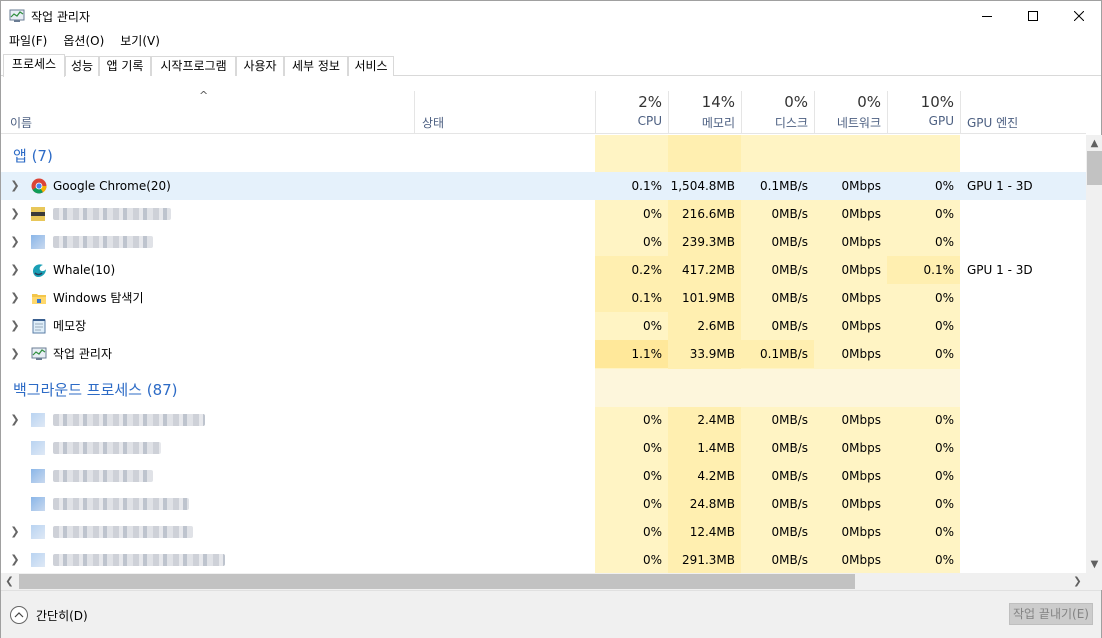  I want to click on disk-cell: 0.1MB/s, so click(784, 186).